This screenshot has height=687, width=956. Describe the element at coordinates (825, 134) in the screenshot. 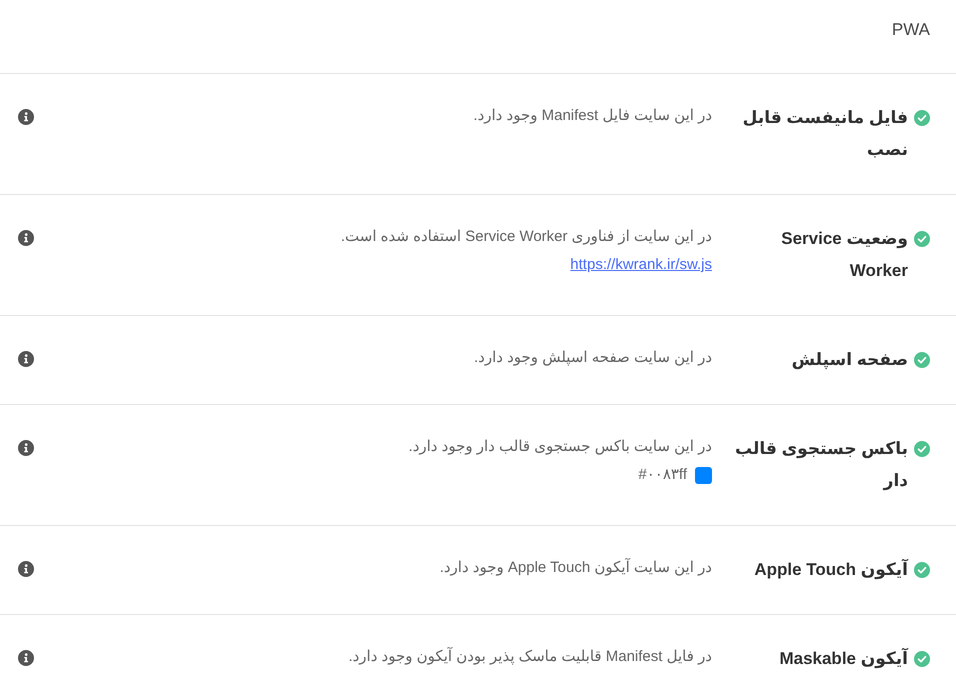

I see `check-title: فایل مانیفست قابل نصب` at that location.